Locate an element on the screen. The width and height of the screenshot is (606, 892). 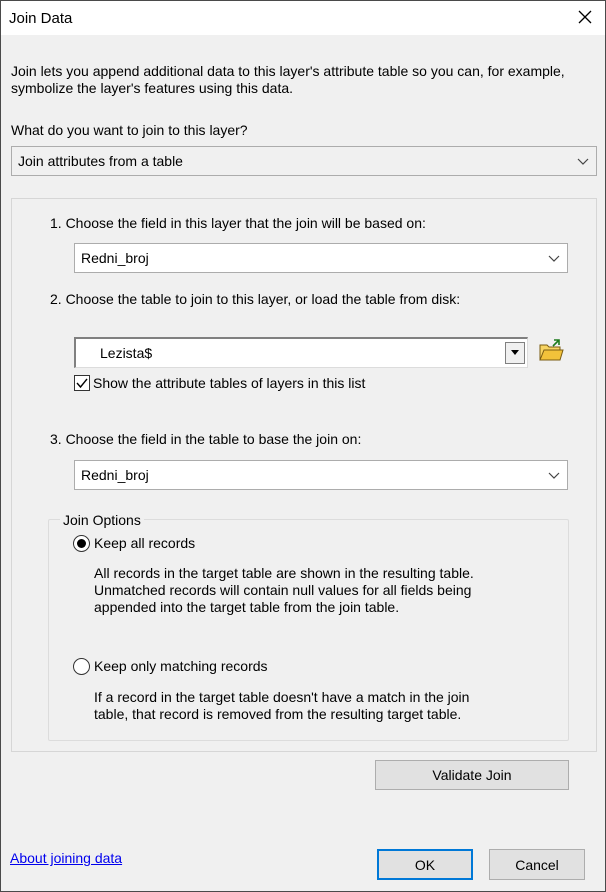
close-icon is located at coordinates (585, 17).